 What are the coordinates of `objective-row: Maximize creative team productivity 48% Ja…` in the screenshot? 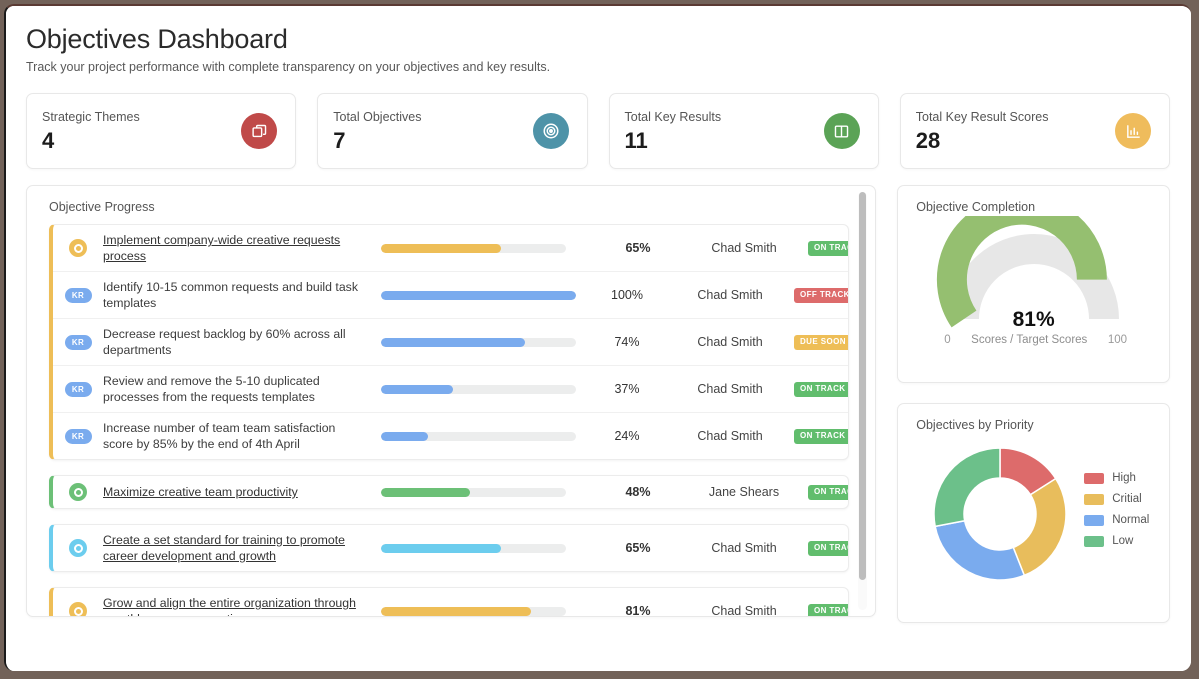 It's located at (451, 492).